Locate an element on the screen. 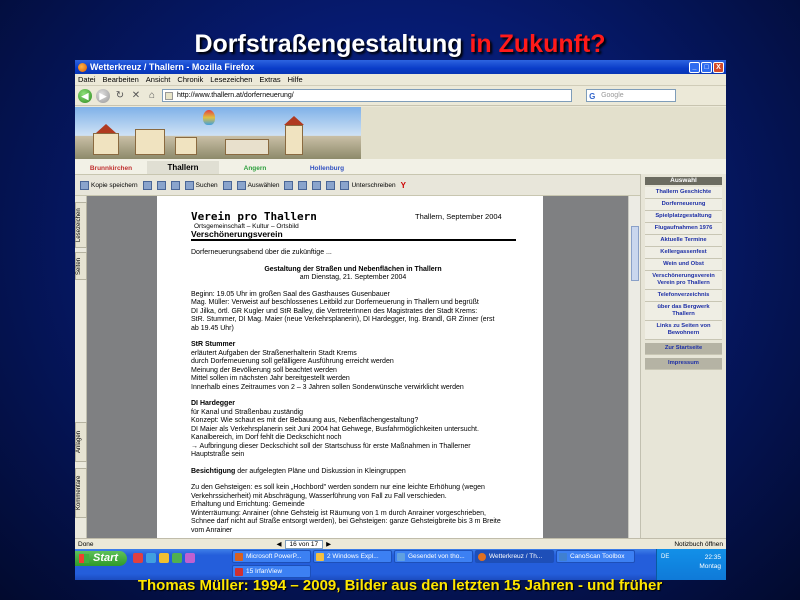 The width and height of the screenshot is (800, 600). sidebar-item-impressum: Impressum is located at coordinates (683, 364).